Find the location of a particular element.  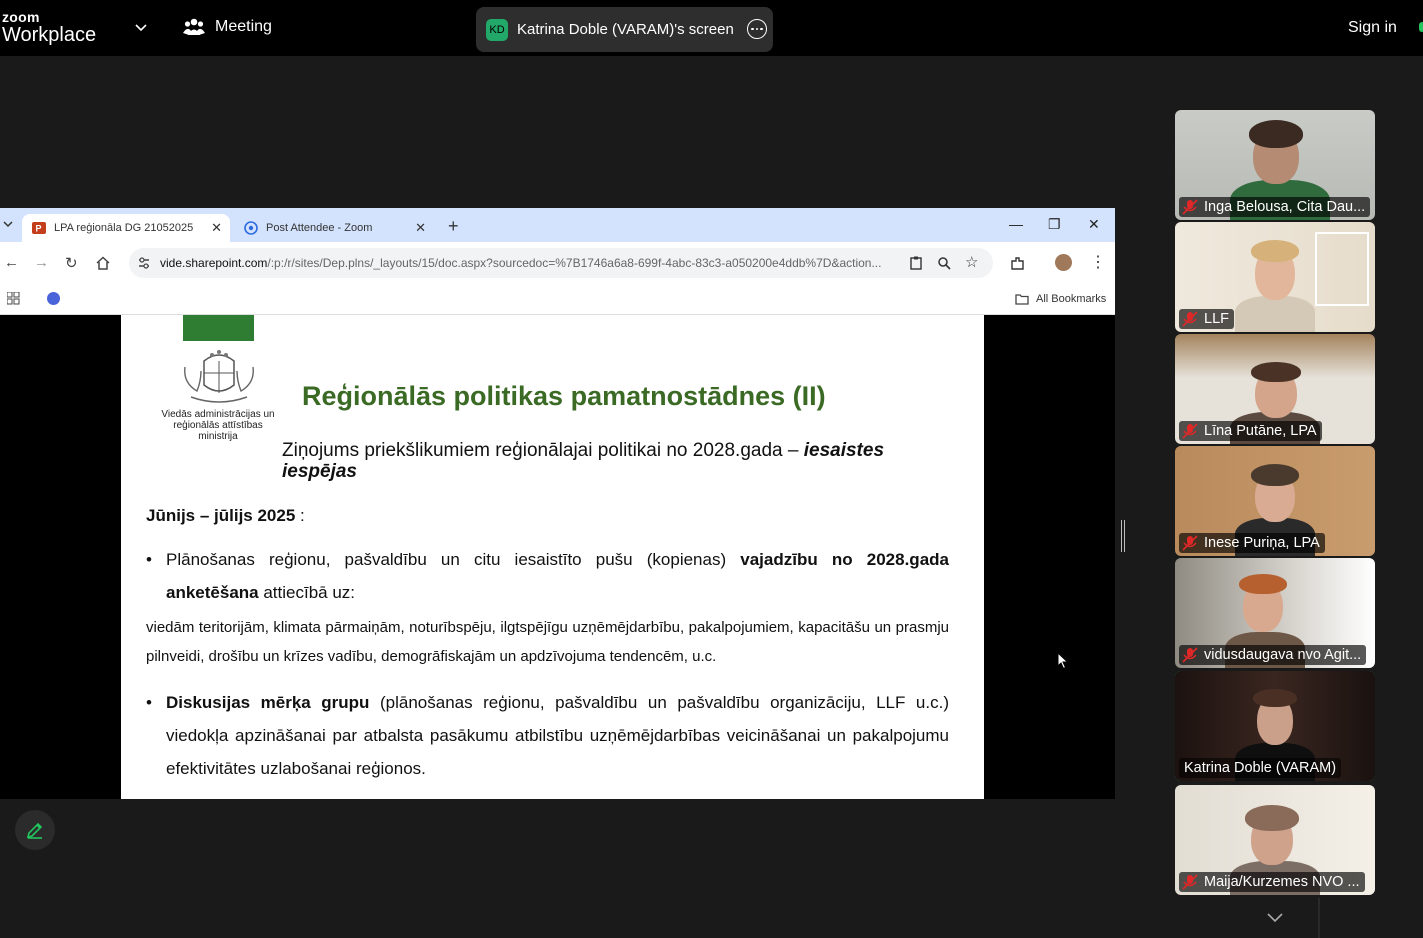

browser-tab-active: P LPA reģionāla DG 21052025 ✕ is located at coordinates (126, 228).